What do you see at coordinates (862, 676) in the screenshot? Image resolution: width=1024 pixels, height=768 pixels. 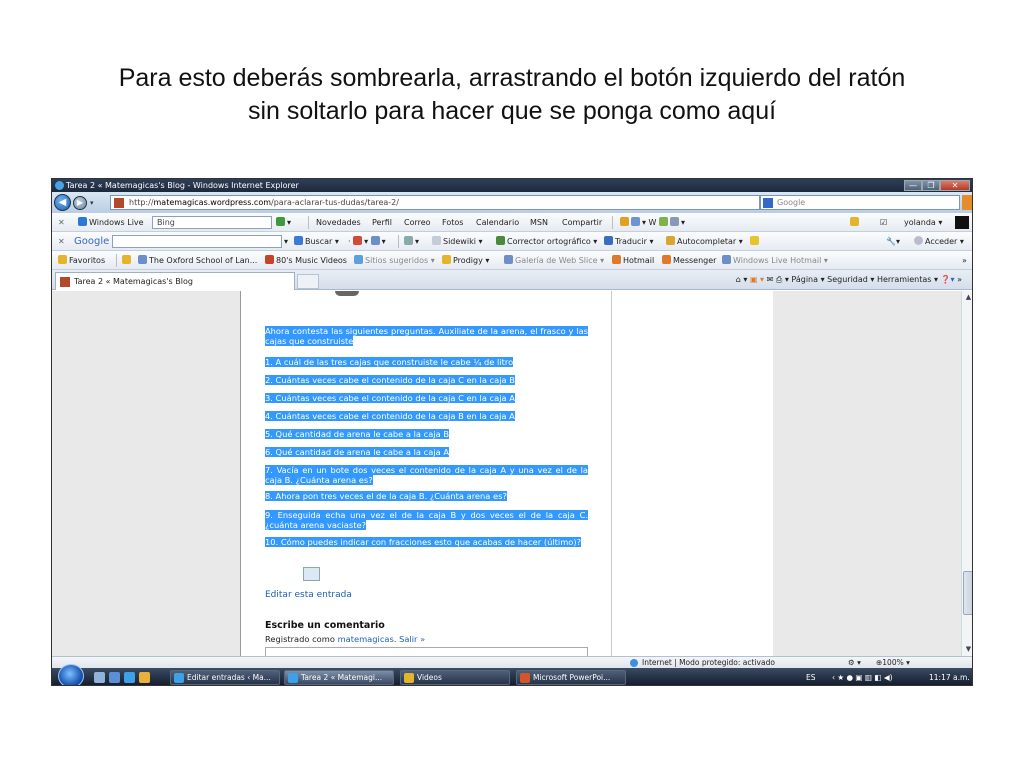 I see `tray-icons: ‹ ★ ● ▣ ▥ ◧ ◀)` at bounding box center [862, 676].